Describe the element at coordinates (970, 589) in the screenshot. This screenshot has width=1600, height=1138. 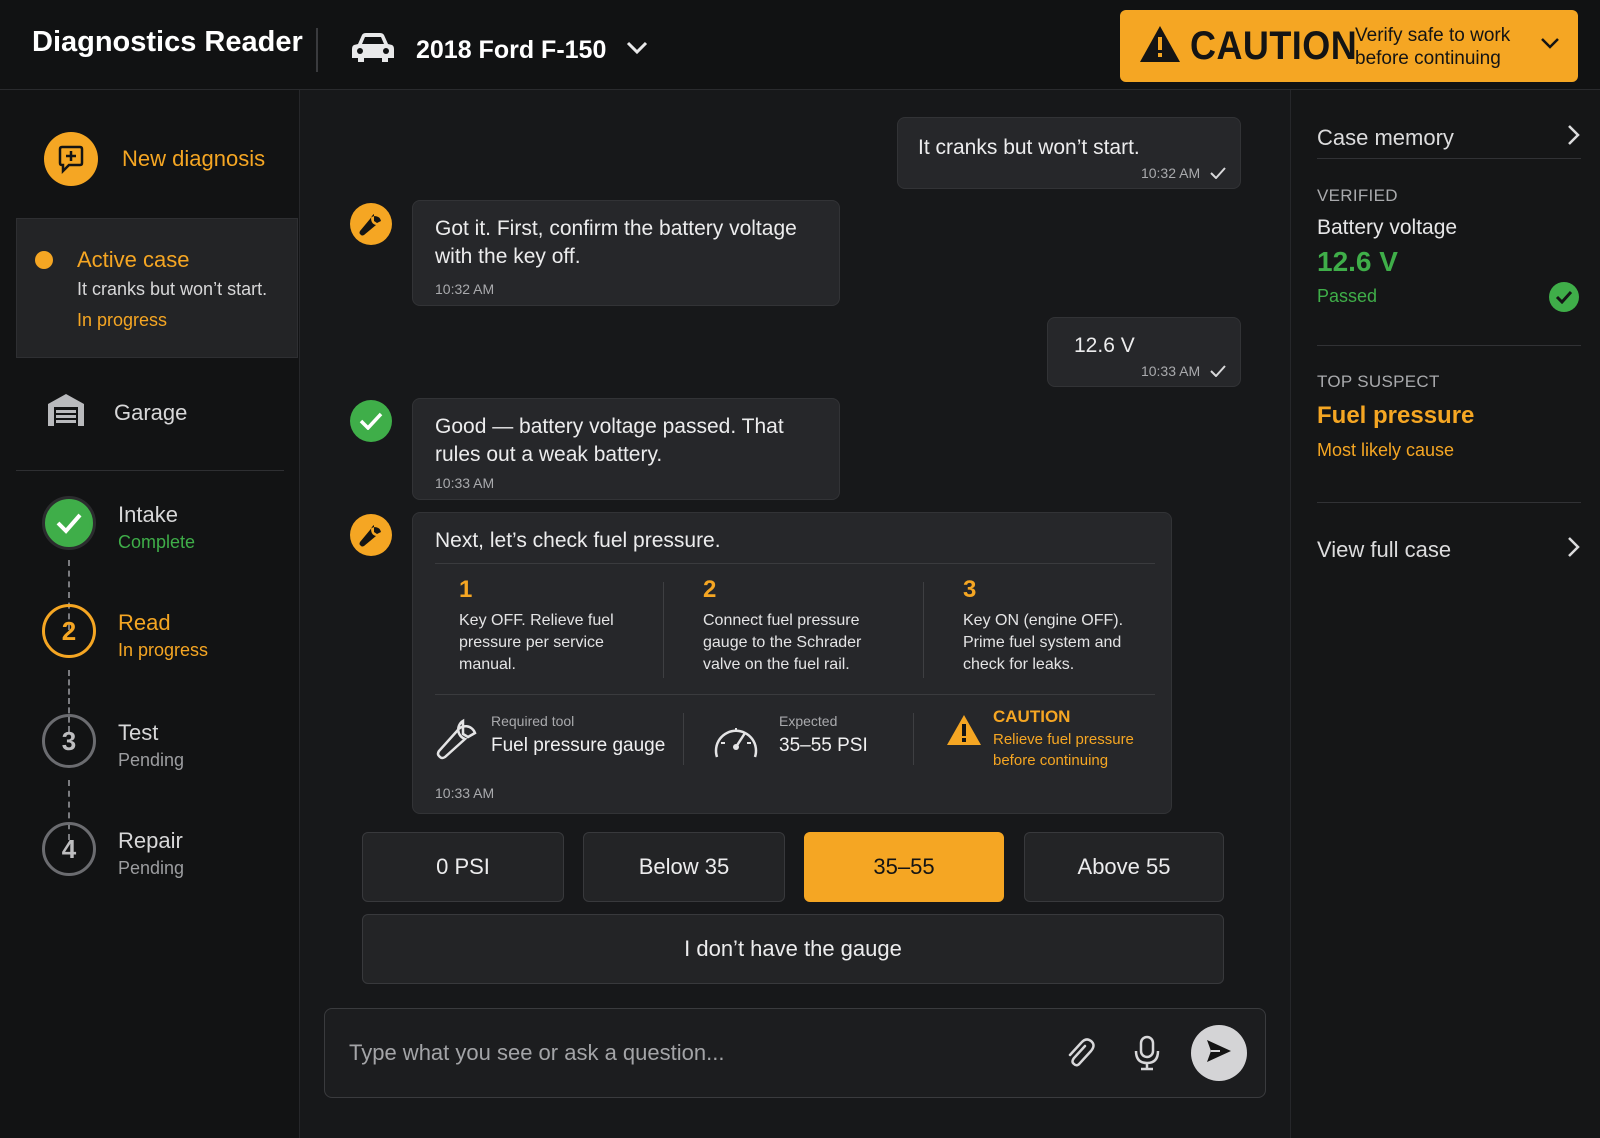
I see `procedure-step-number: 3` at that location.